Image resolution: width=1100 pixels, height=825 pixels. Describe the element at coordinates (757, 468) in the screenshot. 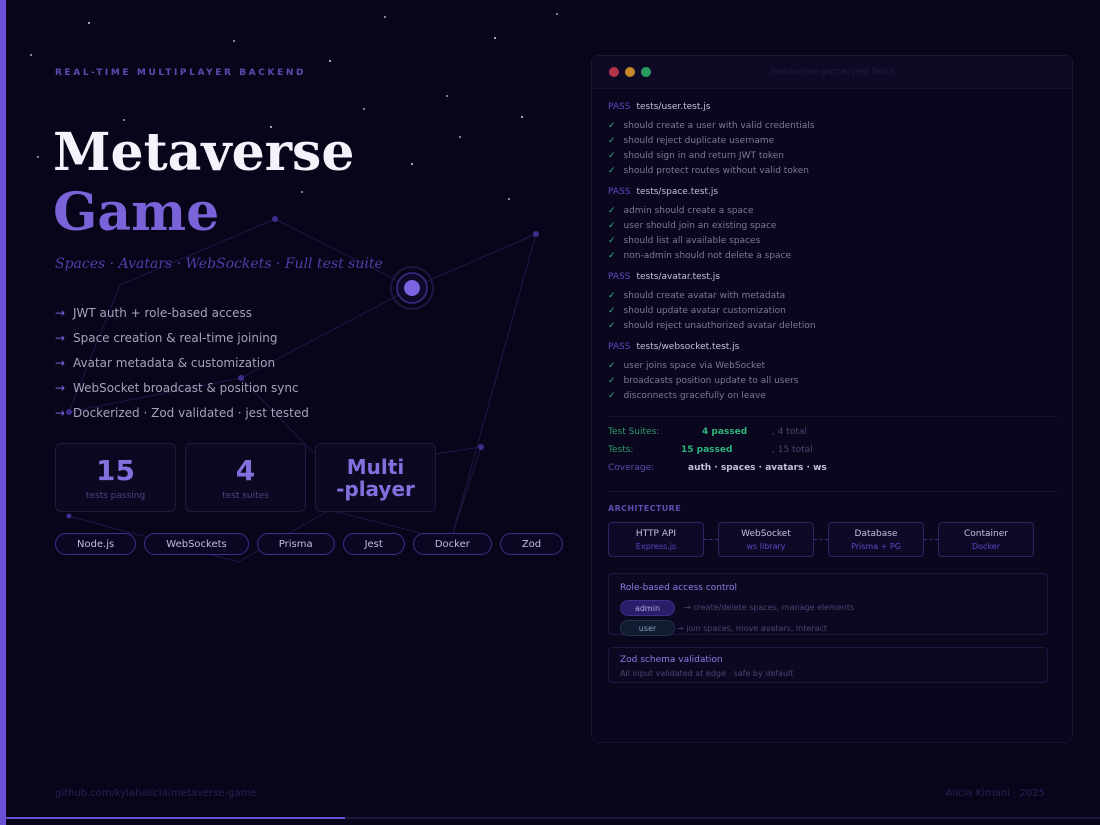

I see `summary-value: auth · spaces · avatars · ws` at that location.